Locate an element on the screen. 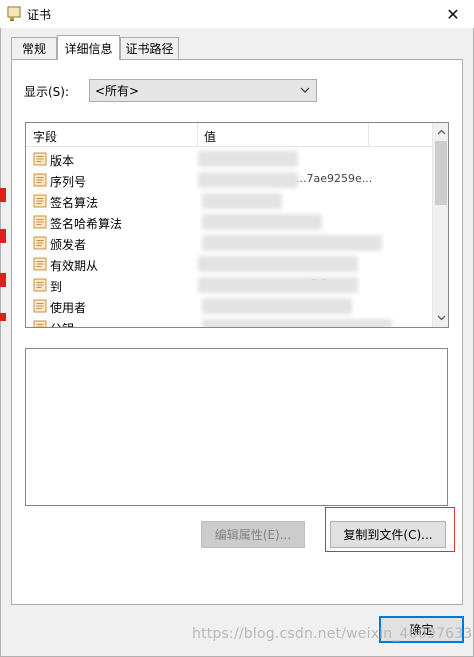 The height and width of the screenshot is (657, 474). column-header-value: 值 is located at coordinates (210, 136).